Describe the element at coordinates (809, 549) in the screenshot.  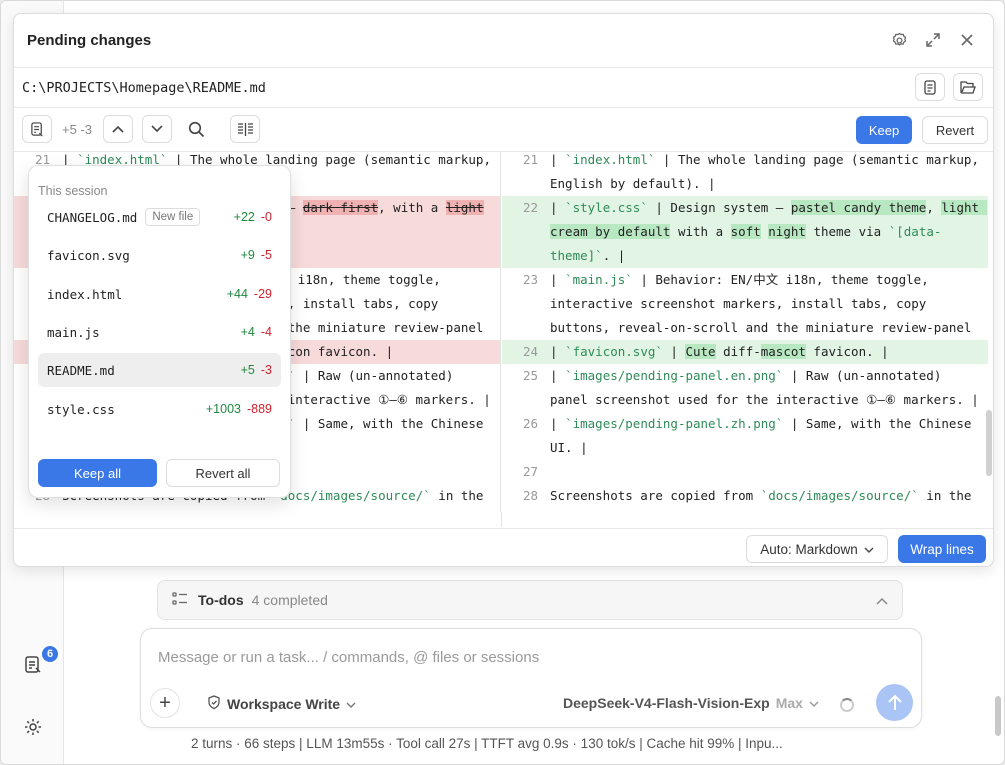
I see `language-mode-label: Auto: Markdown` at that location.